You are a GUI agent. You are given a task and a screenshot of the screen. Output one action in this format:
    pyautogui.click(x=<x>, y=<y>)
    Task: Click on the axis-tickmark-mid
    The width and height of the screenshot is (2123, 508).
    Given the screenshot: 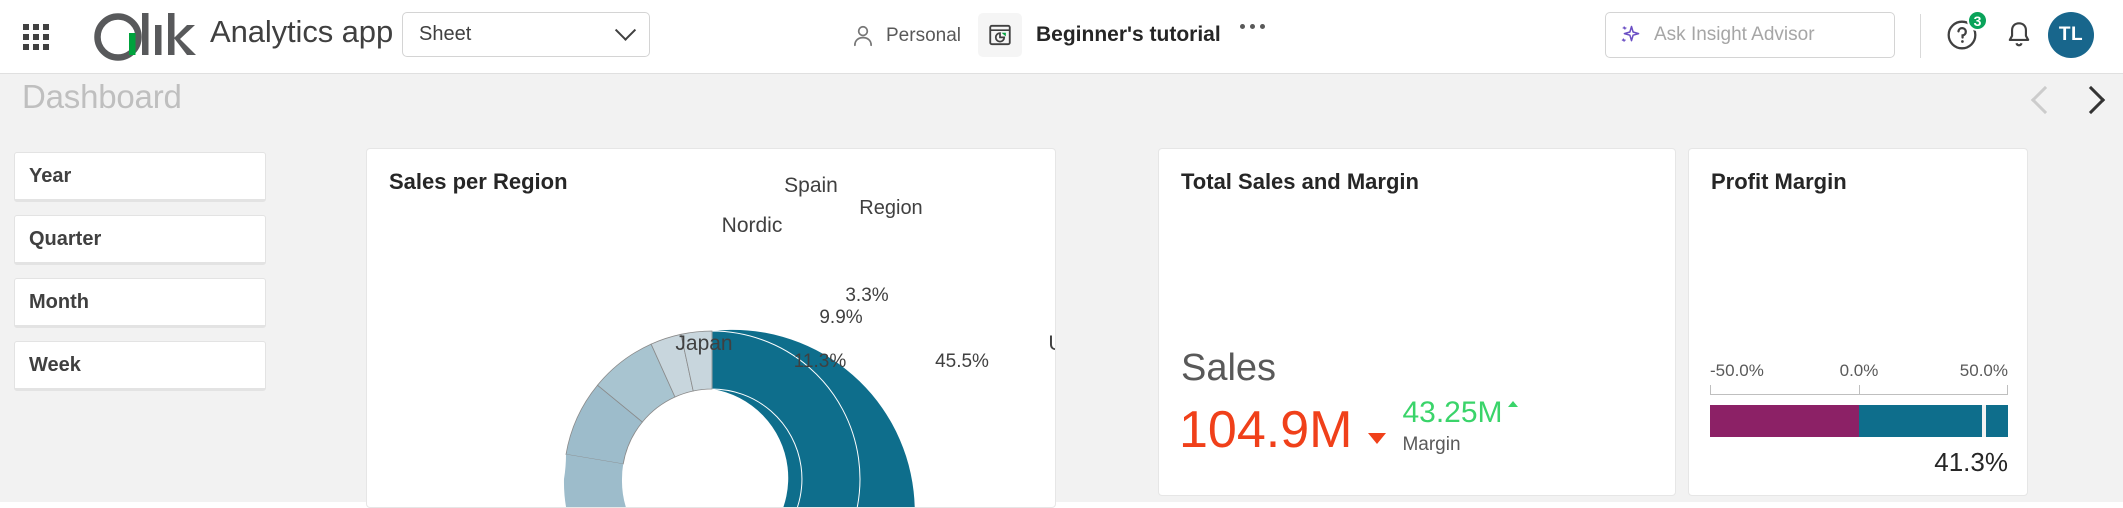 What is the action you would take?
    pyautogui.click(x=1859, y=390)
    